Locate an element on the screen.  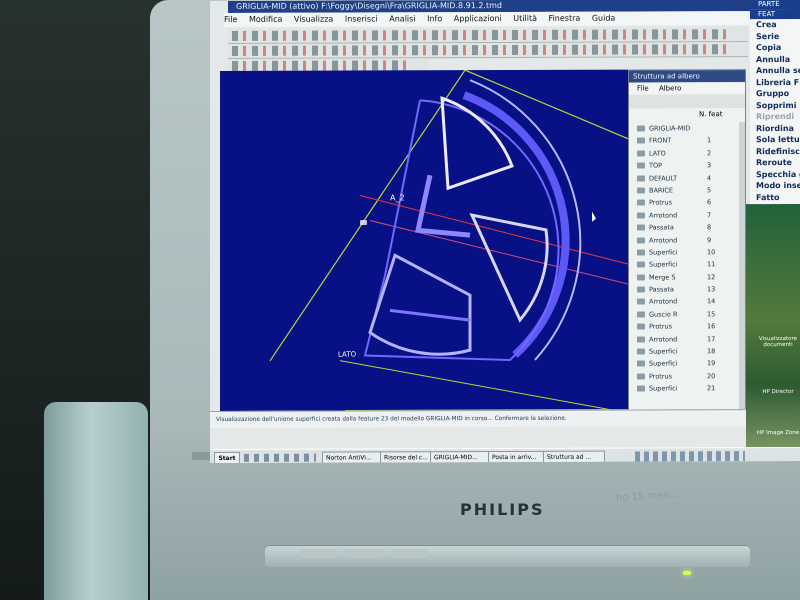
system-tray-icons is located at coordinates (690, 456).